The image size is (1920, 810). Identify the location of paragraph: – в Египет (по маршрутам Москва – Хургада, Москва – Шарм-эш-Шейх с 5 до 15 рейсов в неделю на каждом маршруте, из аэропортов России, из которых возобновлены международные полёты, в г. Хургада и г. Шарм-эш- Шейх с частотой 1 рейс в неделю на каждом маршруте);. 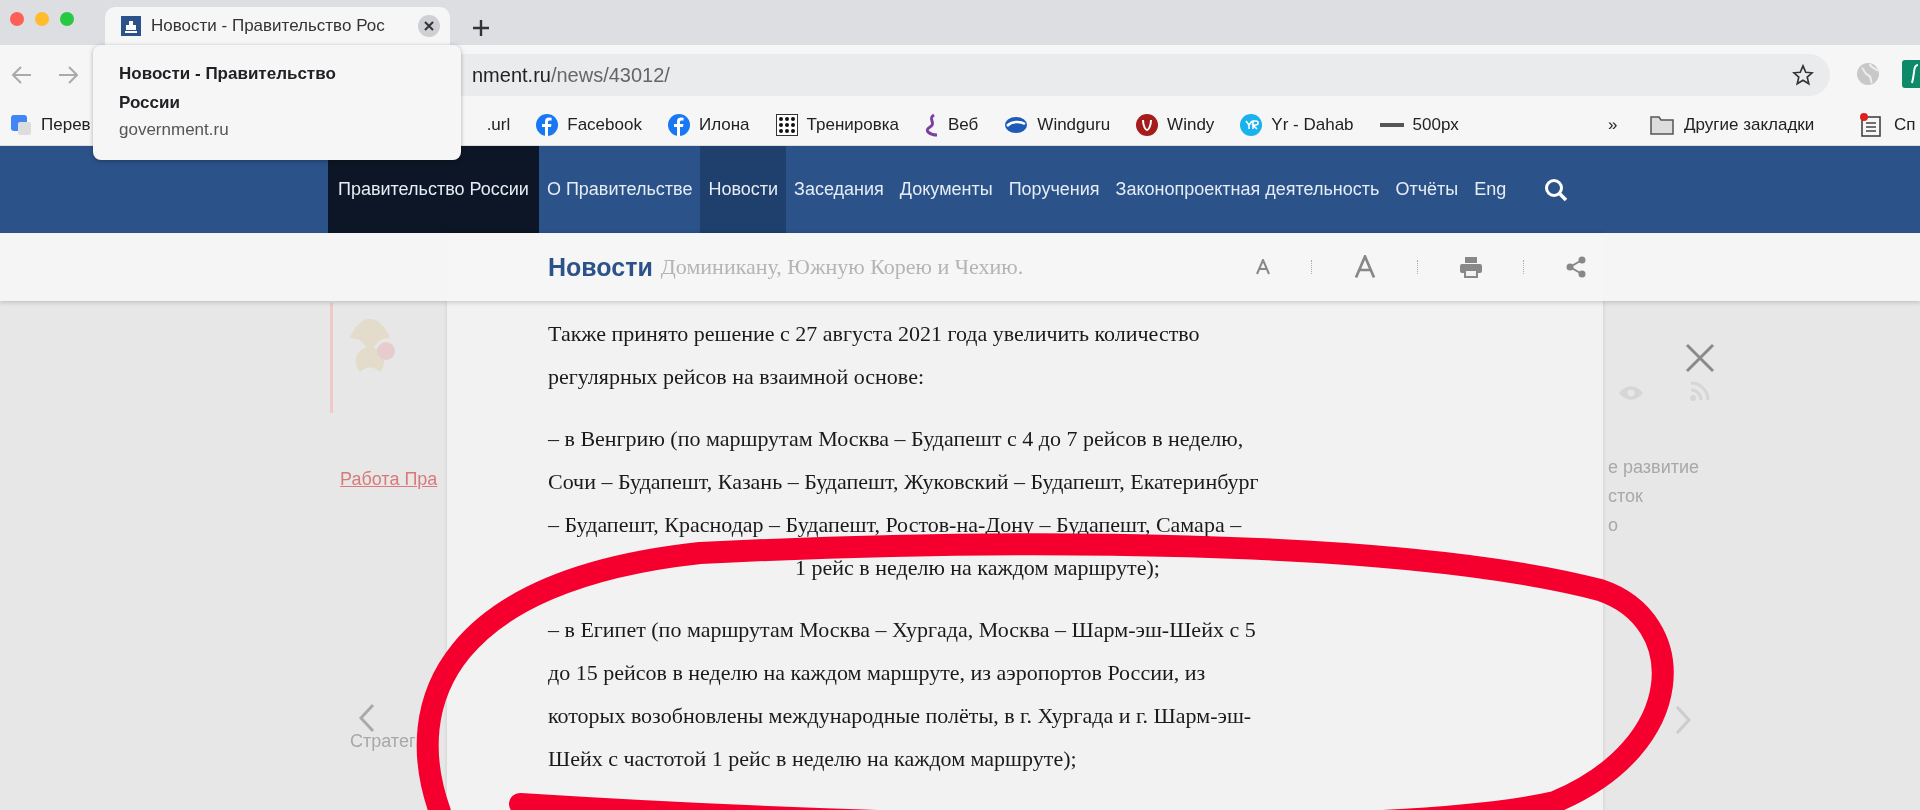
(902, 694).